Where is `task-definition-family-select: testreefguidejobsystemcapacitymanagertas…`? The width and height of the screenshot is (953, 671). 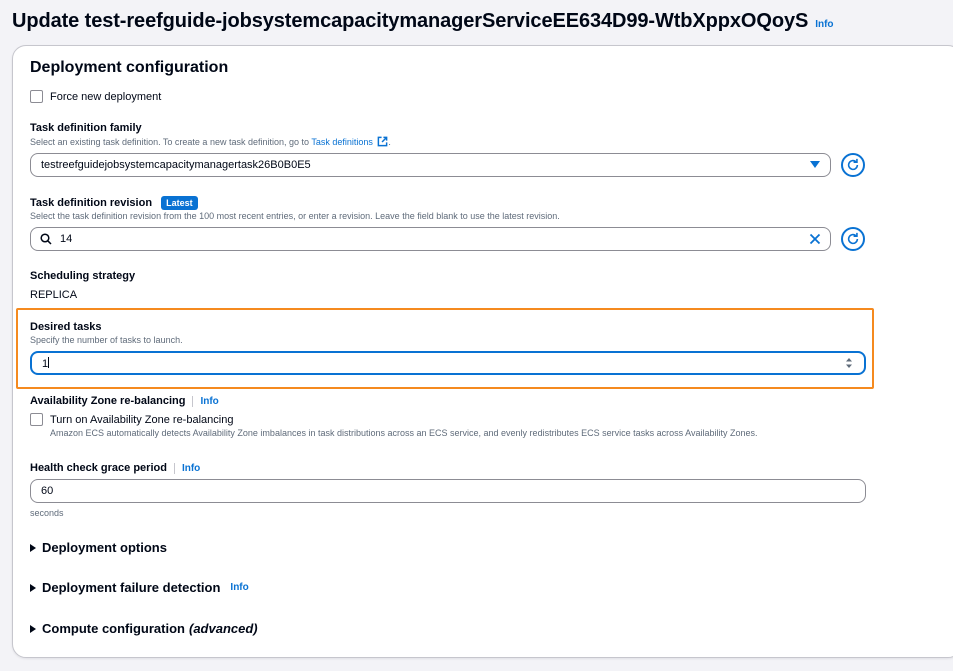
task-definition-family-select: testreefguidejobsystemcapacitymanagertas… is located at coordinates (430, 165).